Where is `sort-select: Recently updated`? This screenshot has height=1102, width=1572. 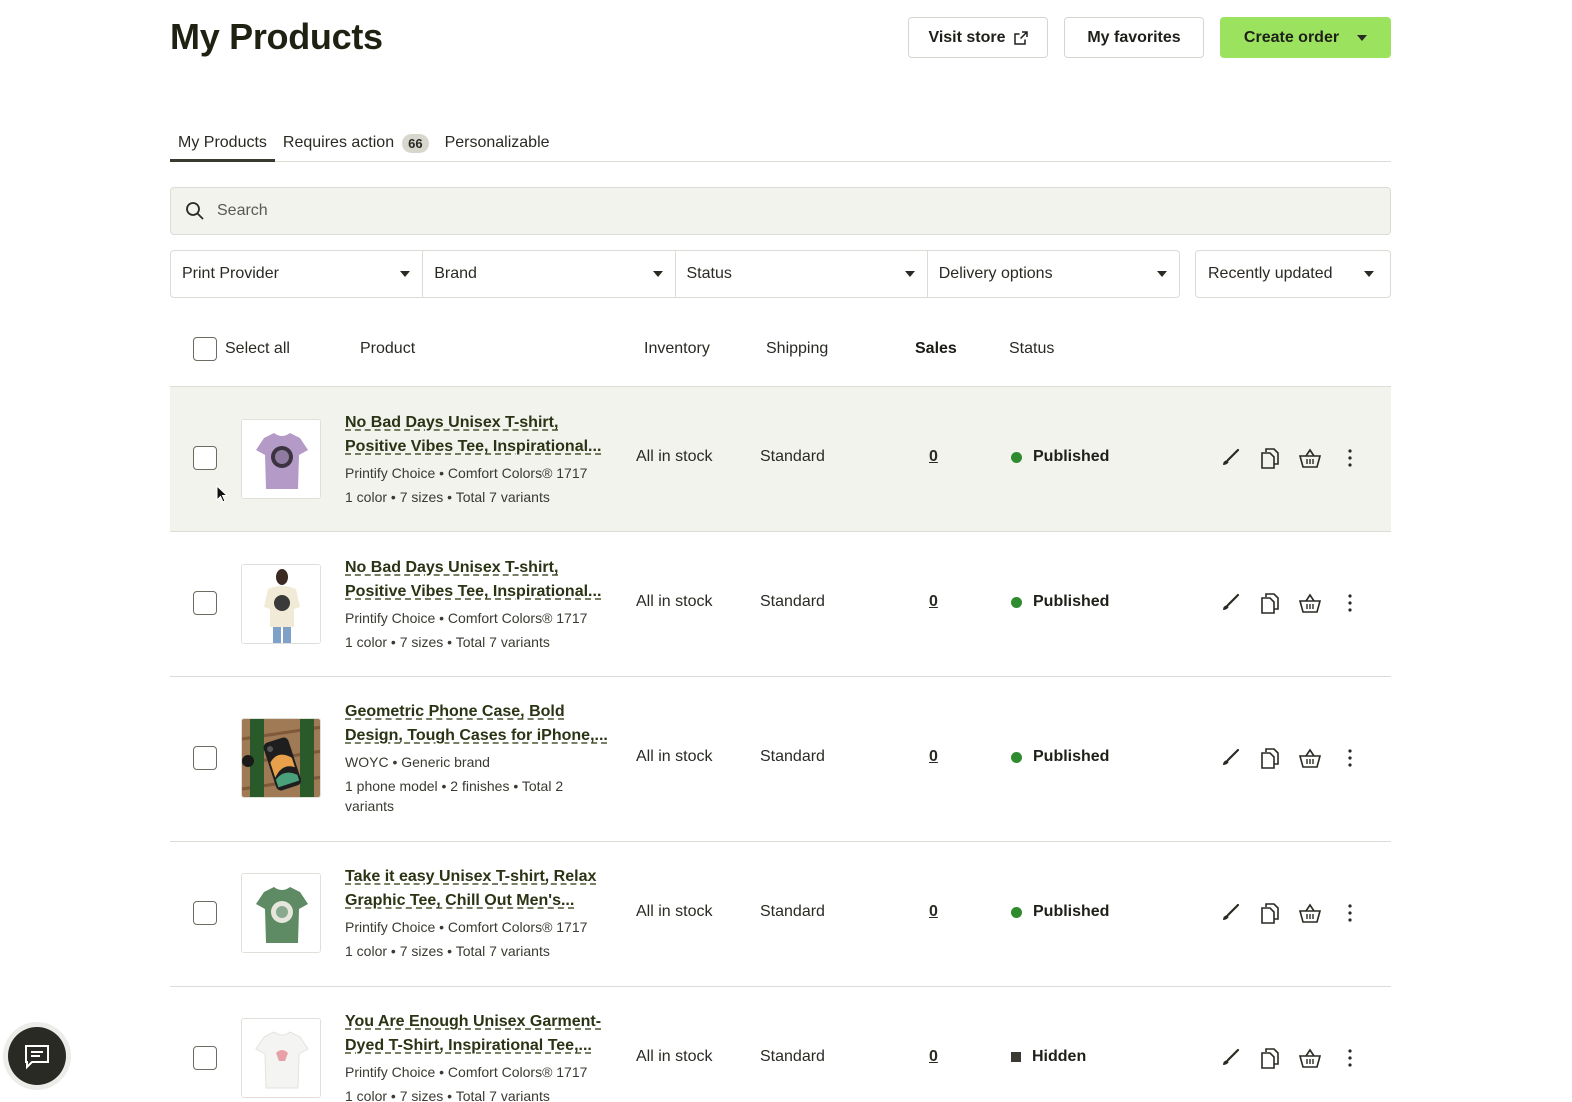
sort-select: Recently updated is located at coordinates (1293, 274).